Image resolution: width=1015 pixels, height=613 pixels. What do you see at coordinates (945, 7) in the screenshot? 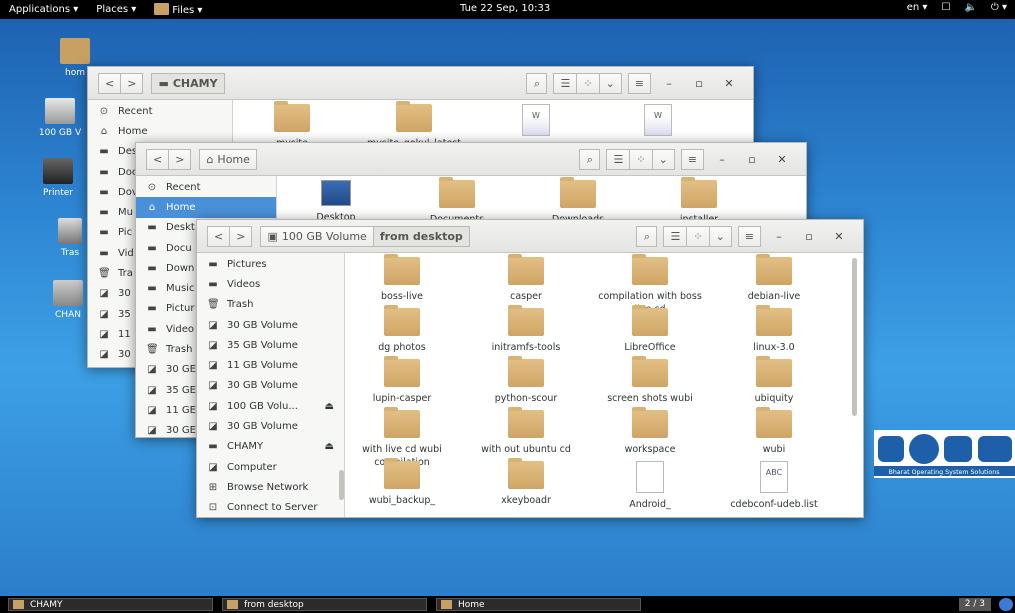
I see `window-icon: ☐` at bounding box center [945, 7].